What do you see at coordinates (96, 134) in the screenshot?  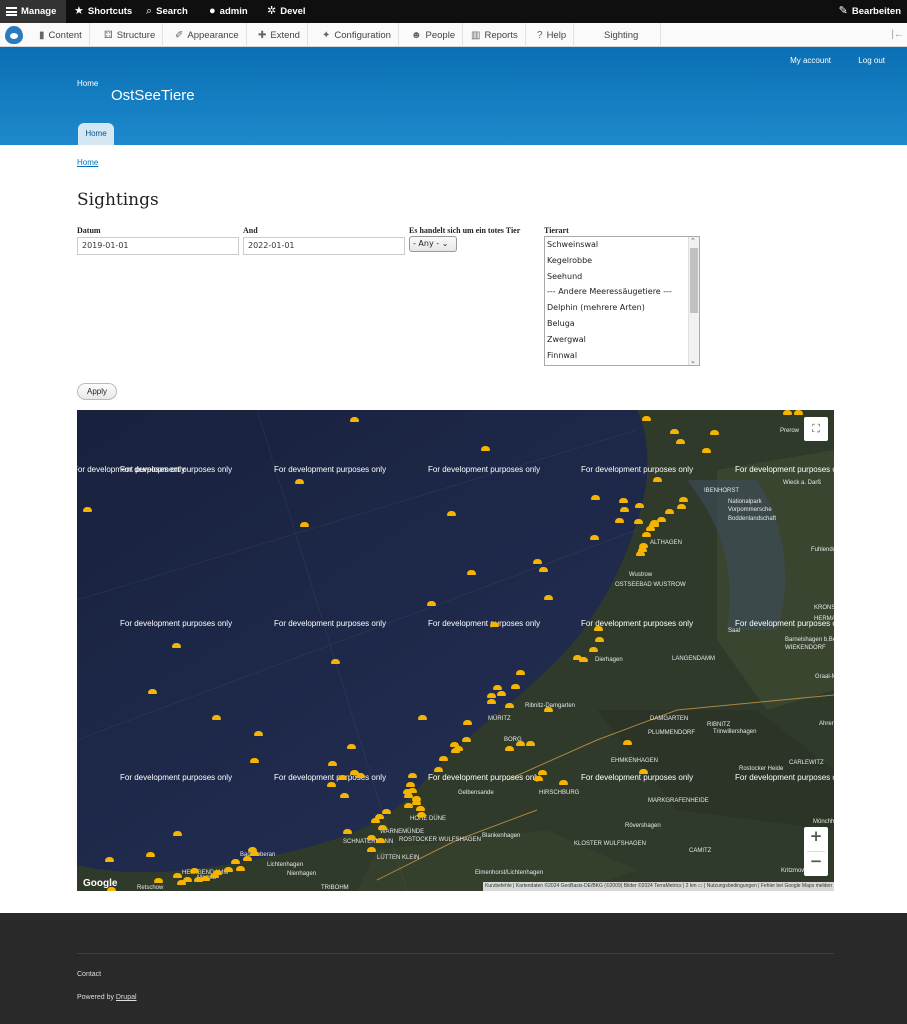 I see `tab-home: Home` at bounding box center [96, 134].